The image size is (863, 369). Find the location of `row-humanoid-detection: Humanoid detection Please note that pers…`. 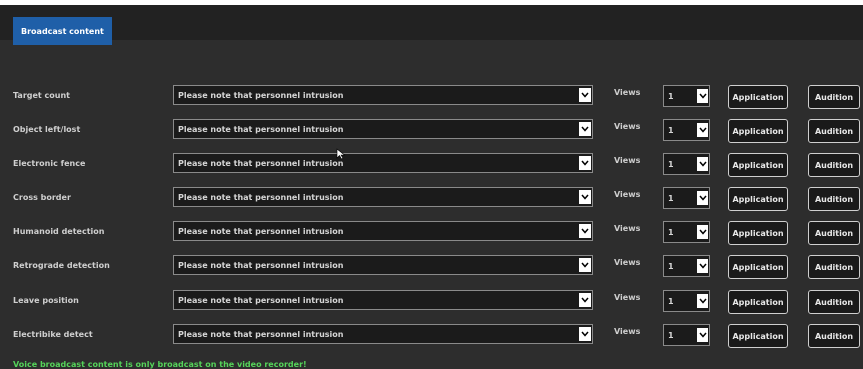

row-humanoid-detection: Humanoid detection Please note that pers… is located at coordinates (431, 233).